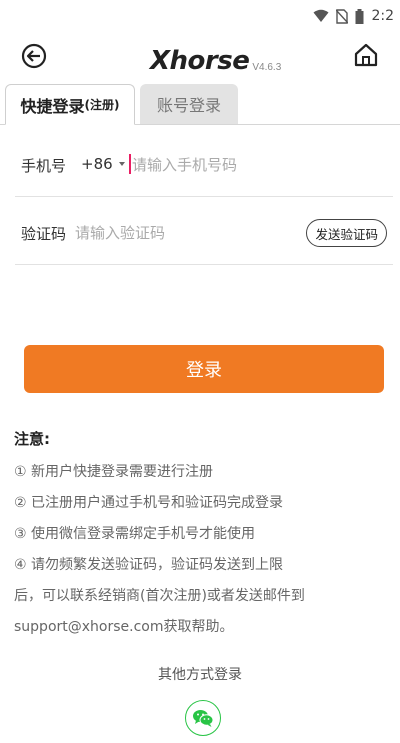 This screenshot has height=743, width=400. I want to click on wechat-login-button, so click(203, 718).